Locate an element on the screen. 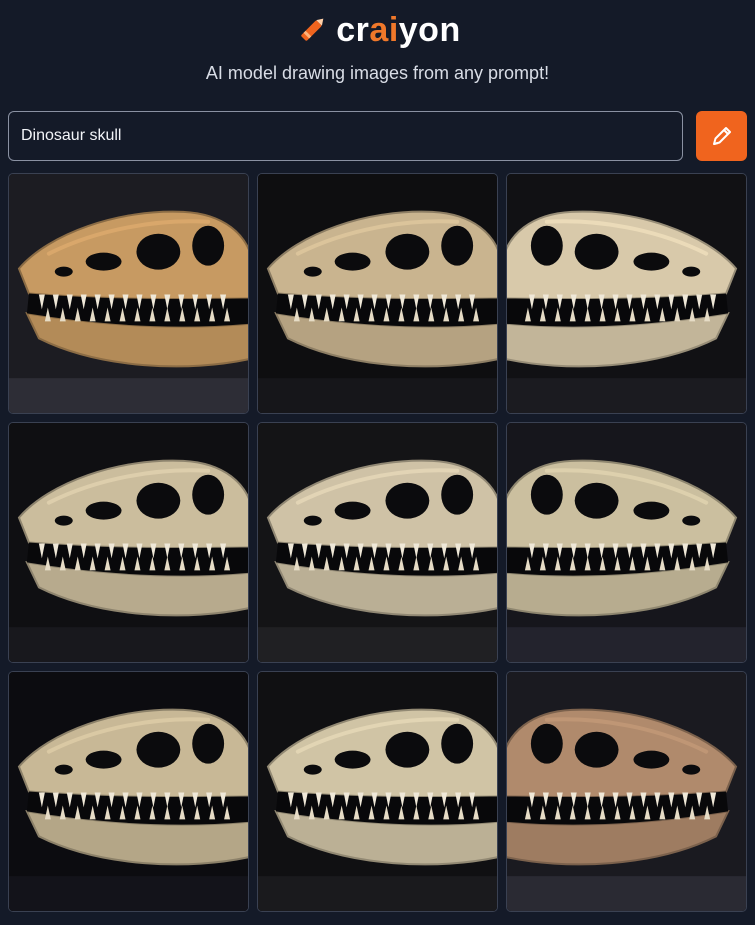  logo-text-prefix: cr is located at coordinates (353, 29).